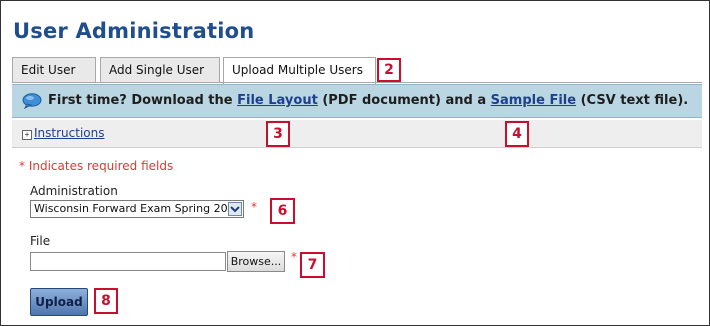 The height and width of the screenshot is (326, 710). I want to click on callout-3: 3, so click(278, 134).